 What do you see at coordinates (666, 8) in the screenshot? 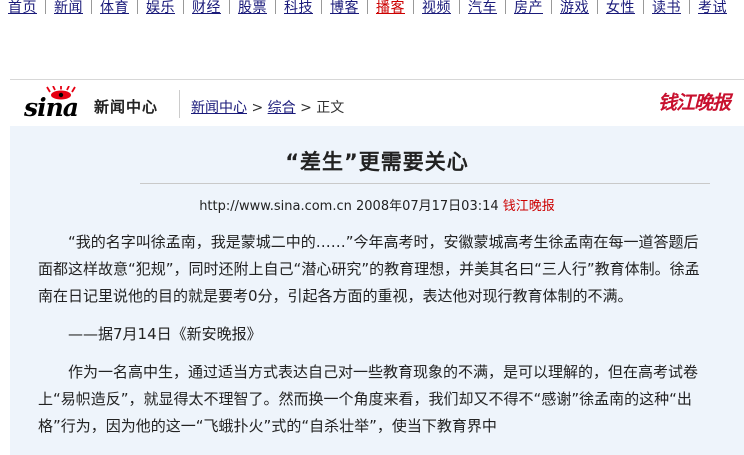
I see `nav-link: 读书` at bounding box center [666, 8].